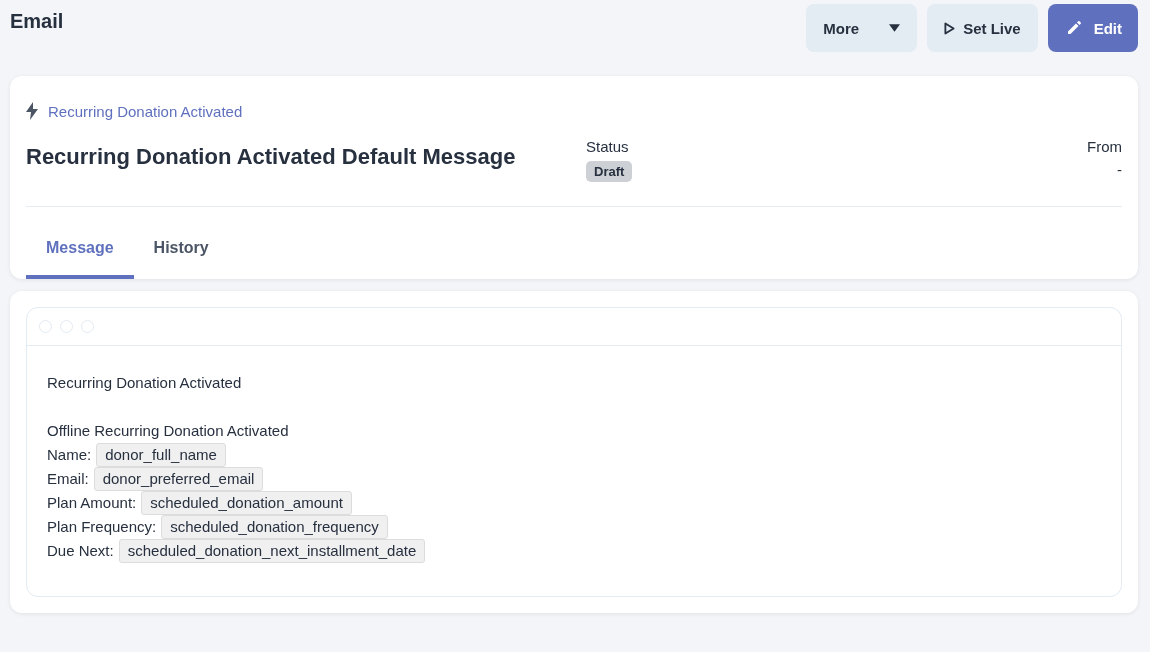 This screenshot has height=652, width=1150. I want to click on status-badge: Draft, so click(609, 171).